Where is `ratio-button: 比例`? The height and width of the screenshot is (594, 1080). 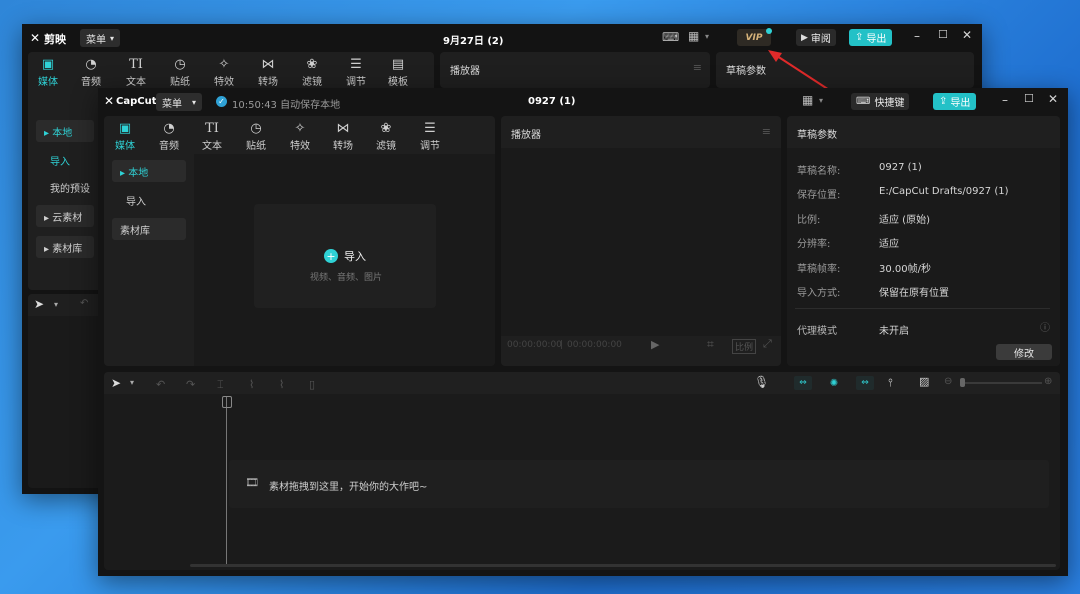 ratio-button: 比例 is located at coordinates (744, 346).